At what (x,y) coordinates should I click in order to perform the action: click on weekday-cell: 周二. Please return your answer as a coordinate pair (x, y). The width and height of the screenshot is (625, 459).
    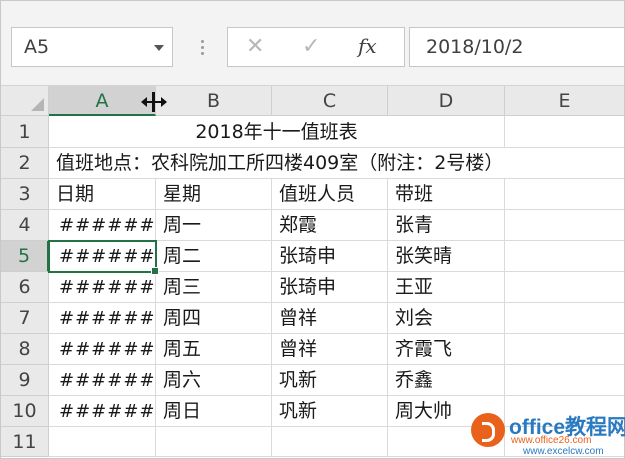
    Looking at the image, I should click on (214, 256).